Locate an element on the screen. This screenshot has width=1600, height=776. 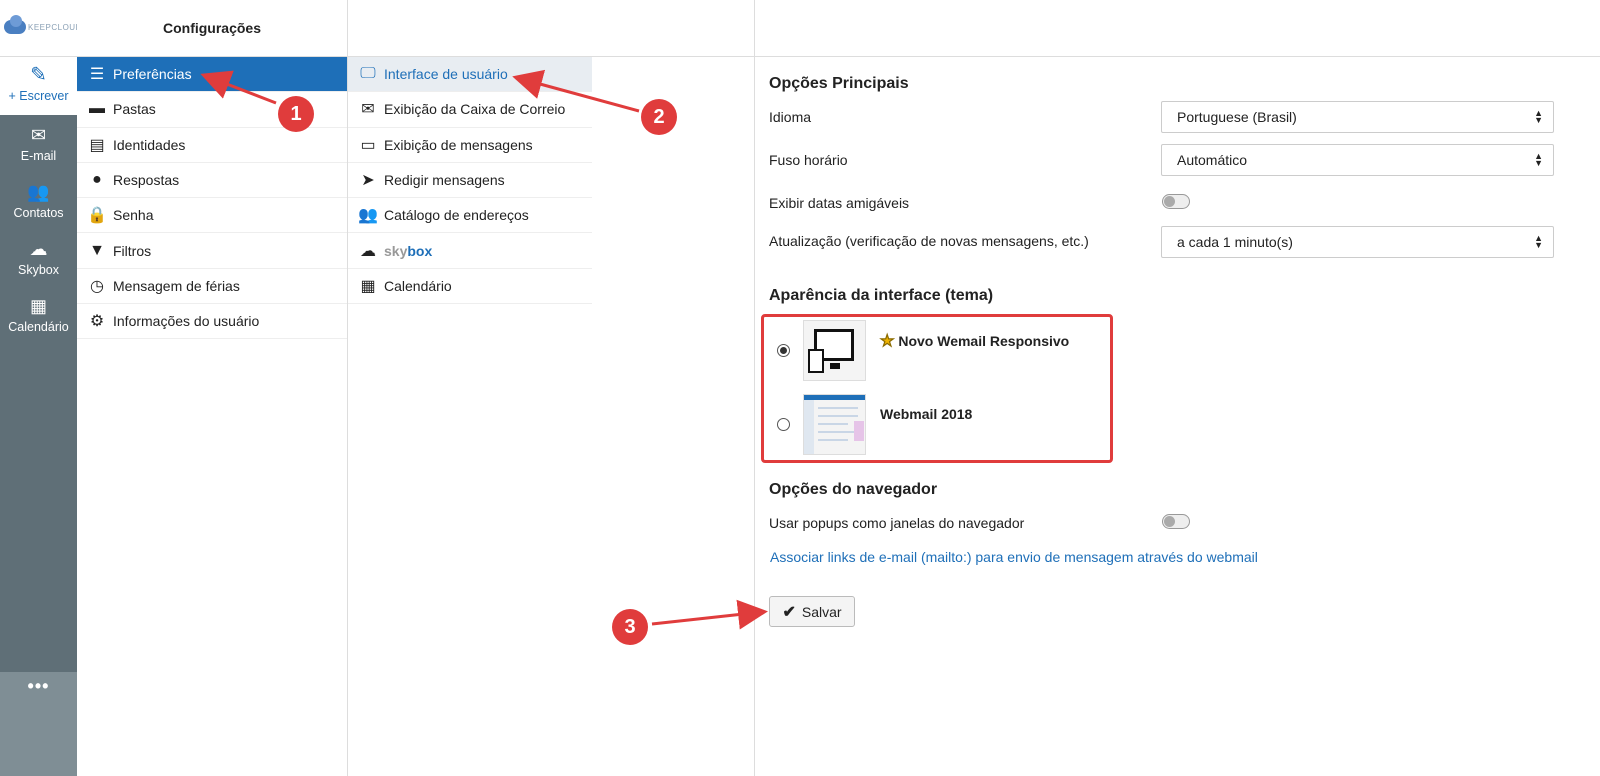
timezone-value: Automático is located at coordinates (1212, 160).